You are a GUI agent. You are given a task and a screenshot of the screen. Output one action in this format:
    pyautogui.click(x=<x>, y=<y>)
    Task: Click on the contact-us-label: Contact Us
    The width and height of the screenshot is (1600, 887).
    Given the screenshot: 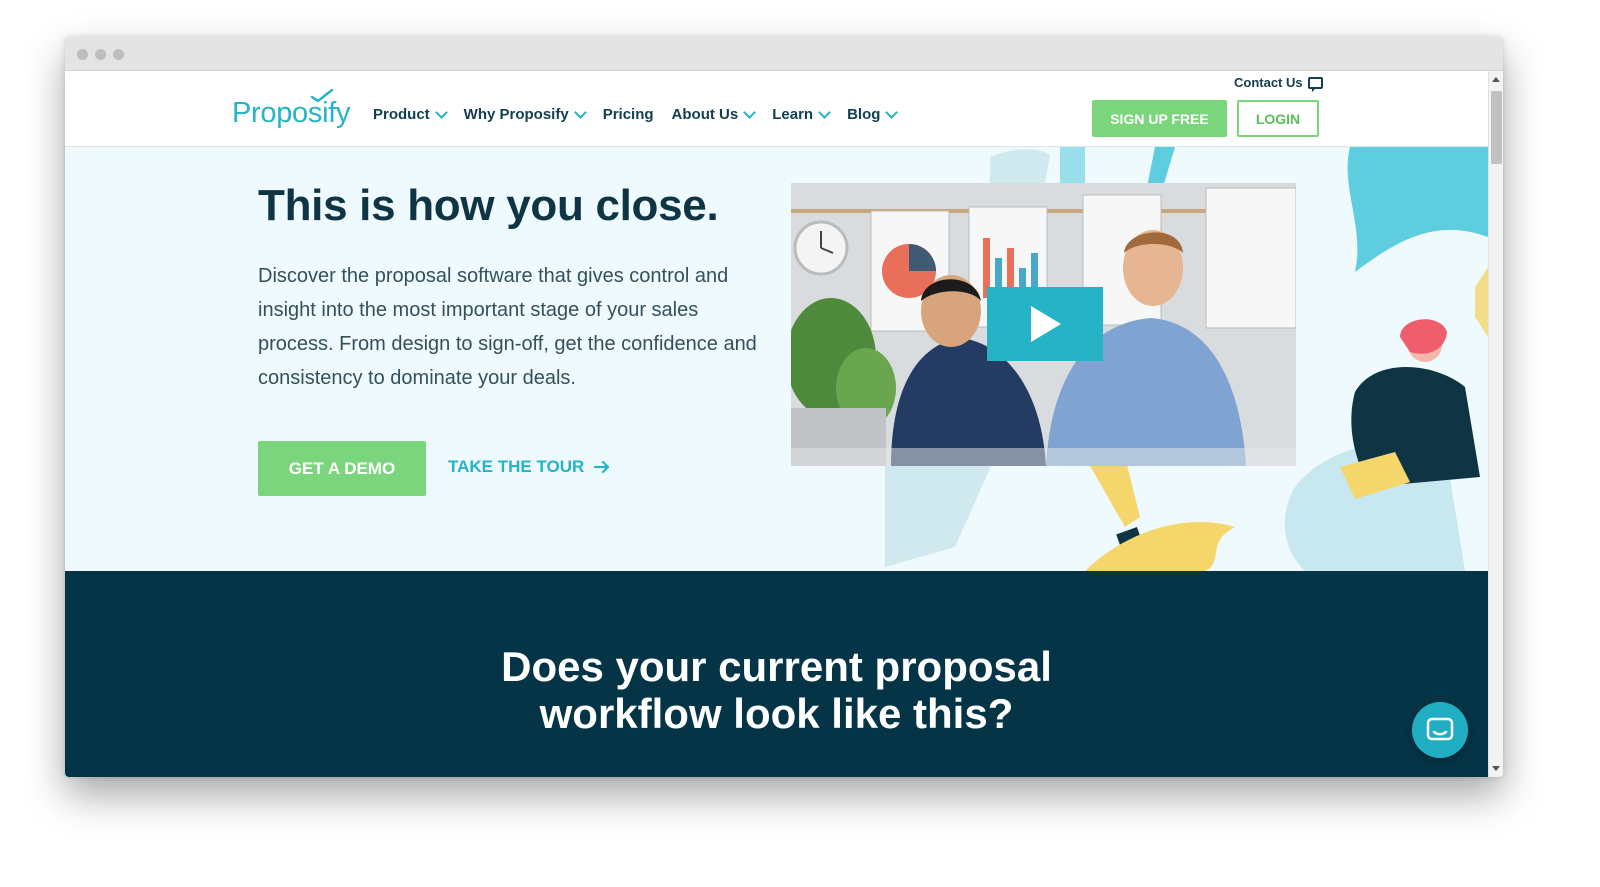 What is the action you would take?
    pyautogui.click(x=1268, y=82)
    